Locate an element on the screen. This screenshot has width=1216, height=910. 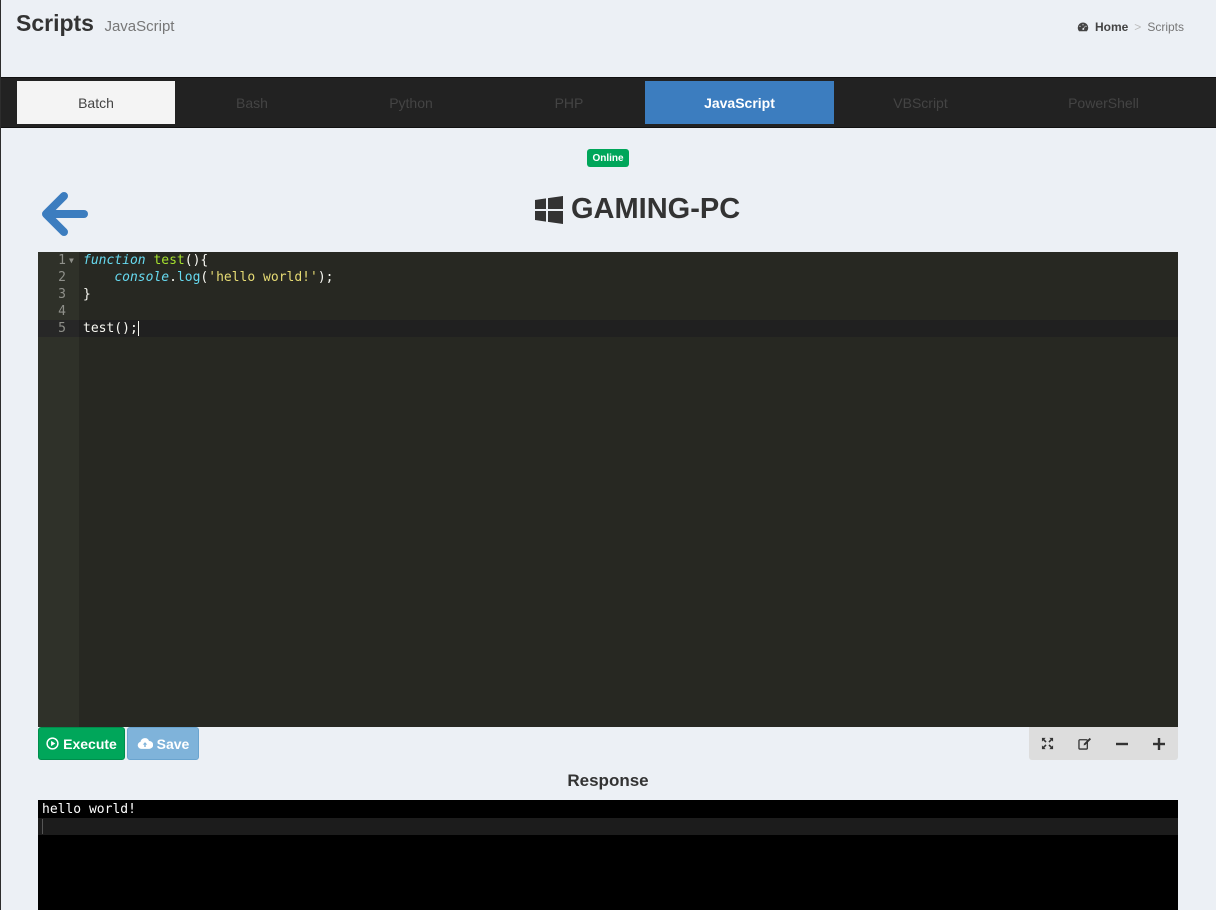
tab-vbscript: VBScript is located at coordinates (920, 102).